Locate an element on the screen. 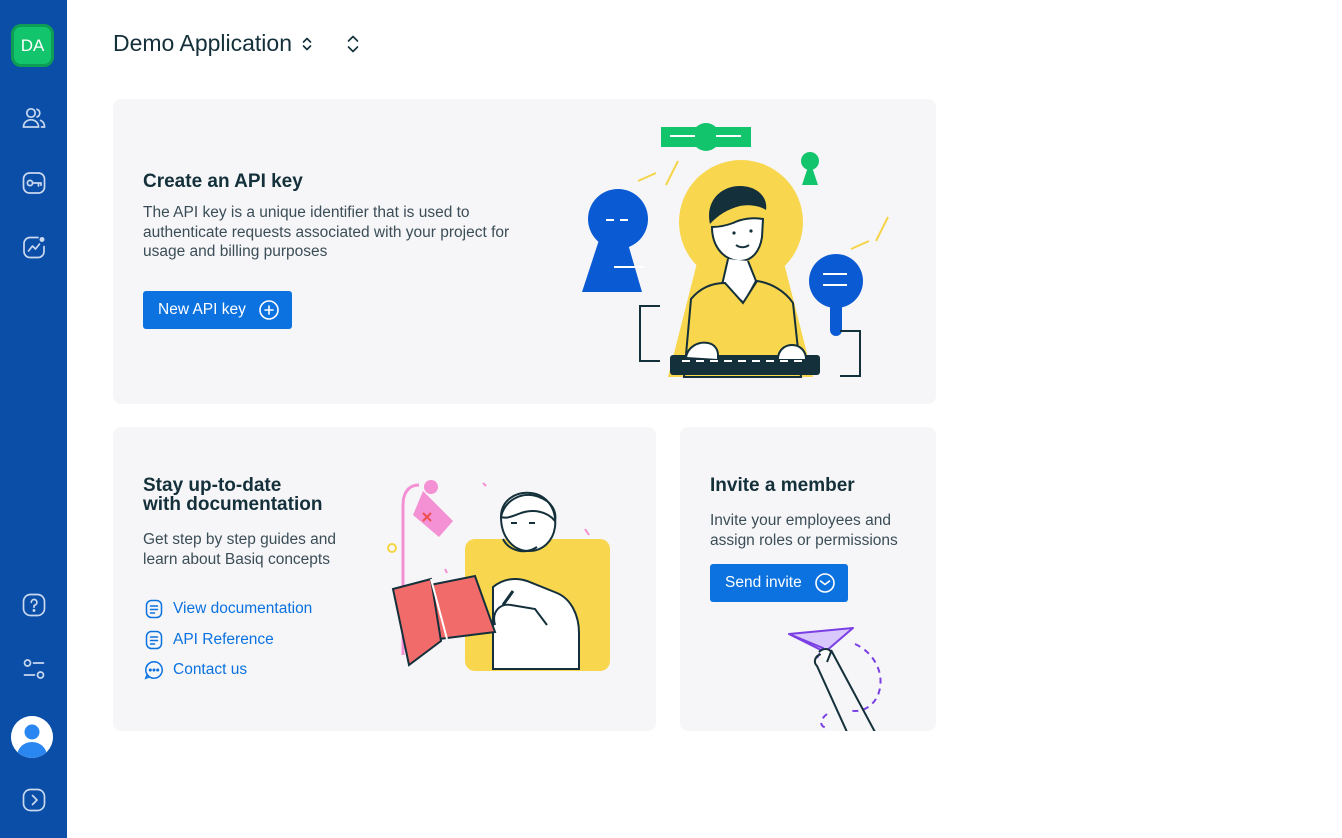 This screenshot has width=1342, height=838. contact-us-label: Contact us is located at coordinates (210, 669).